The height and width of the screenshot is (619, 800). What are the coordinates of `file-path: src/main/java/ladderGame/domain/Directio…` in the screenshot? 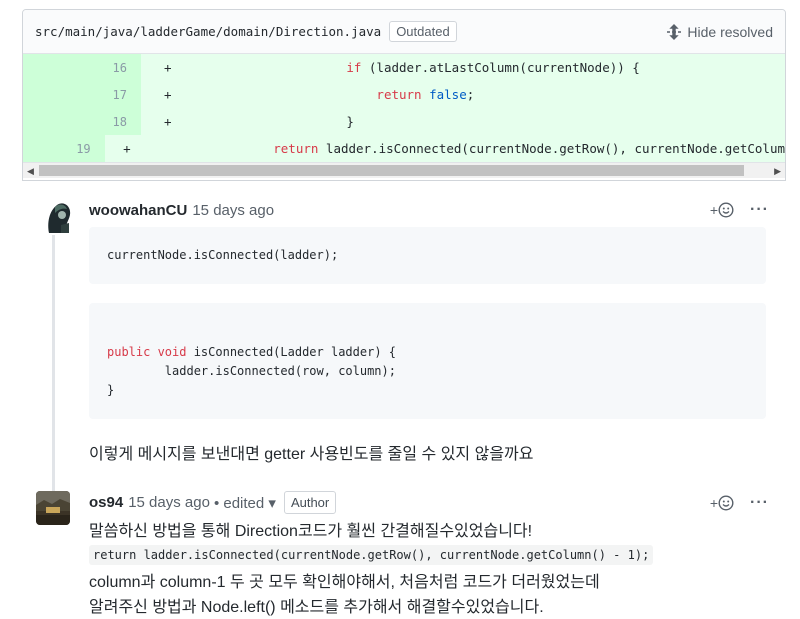 It's located at (208, 31).